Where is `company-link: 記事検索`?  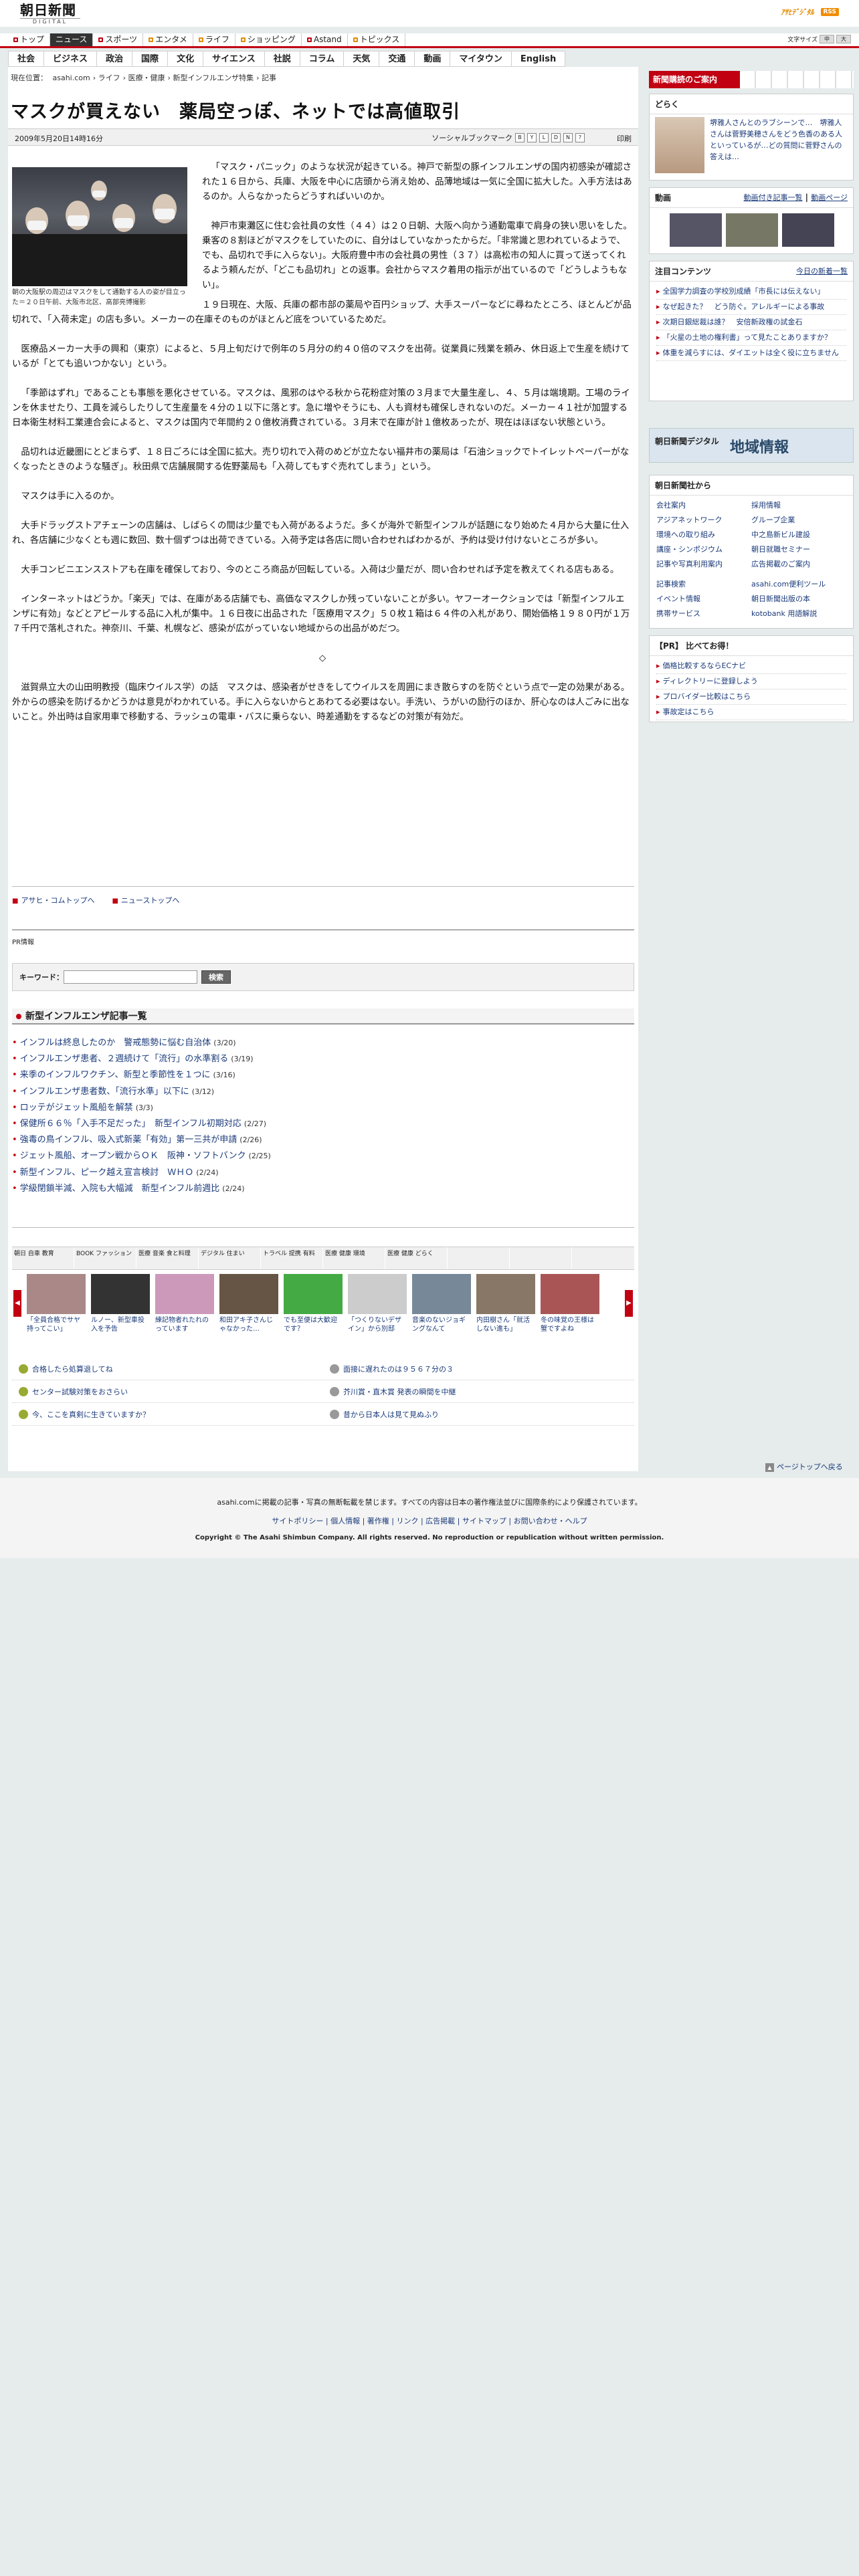 company-link: 記事検索 is located at coordinates (703, 584).